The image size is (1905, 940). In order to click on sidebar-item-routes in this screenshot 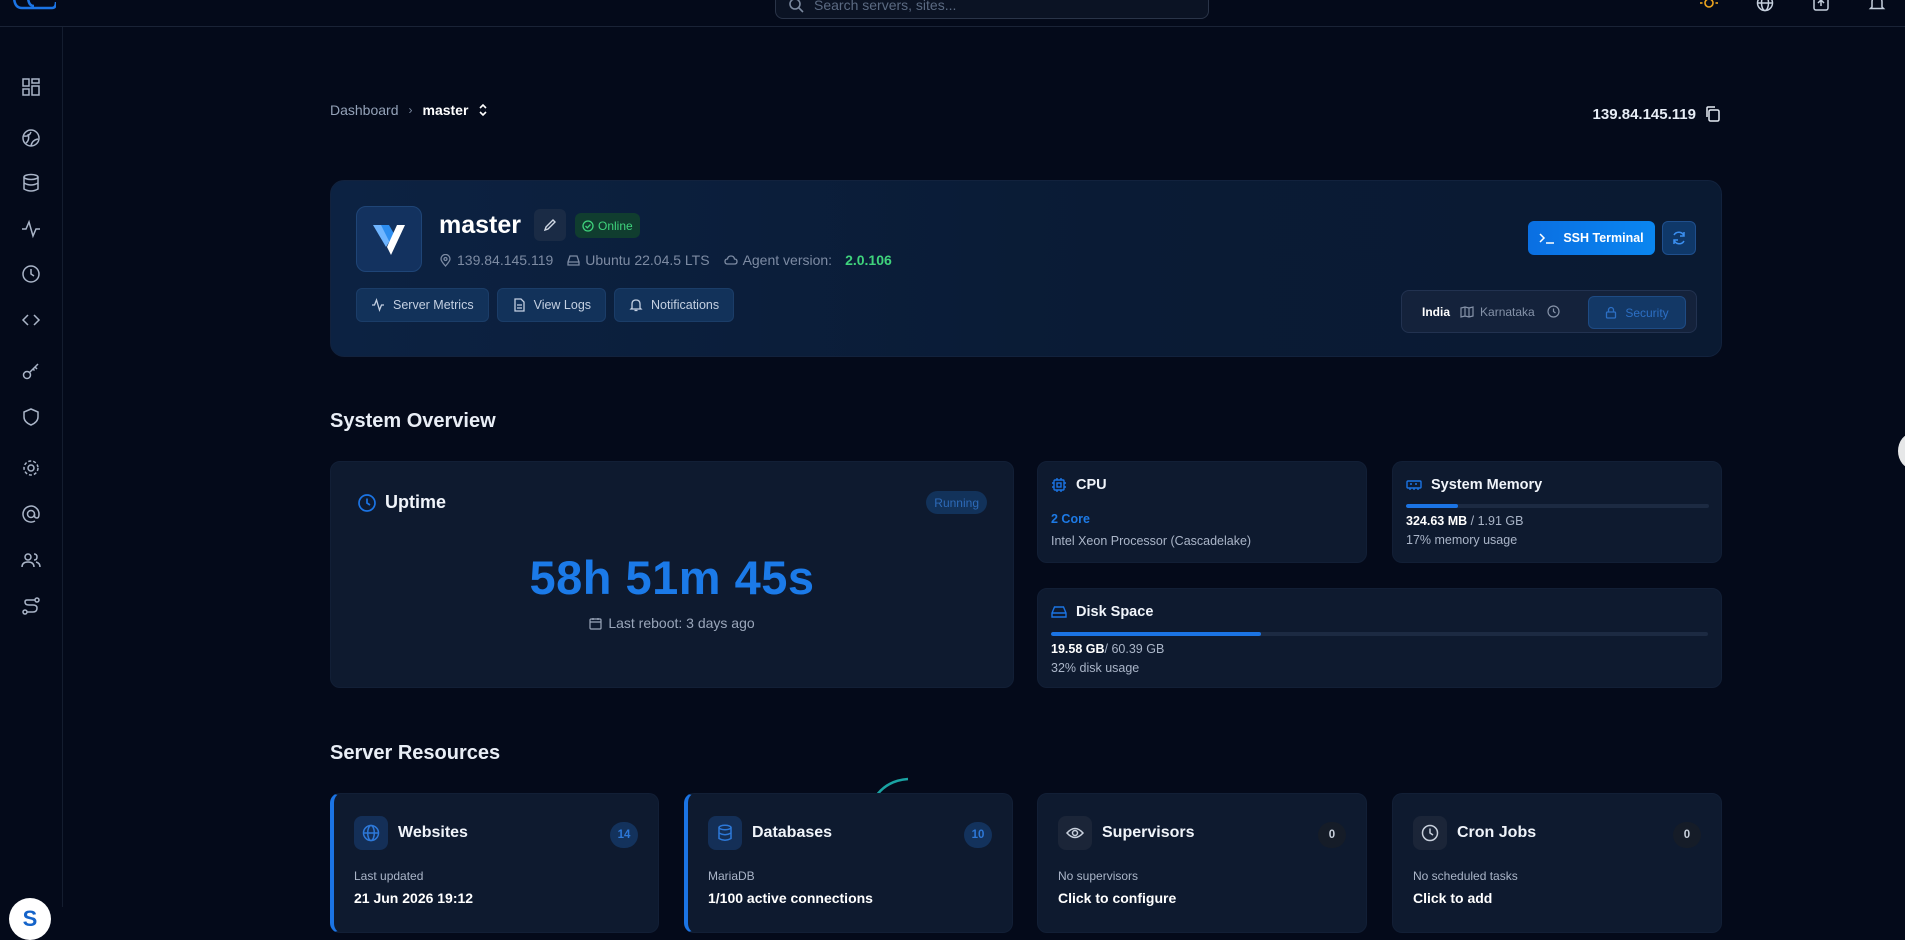, I will do `click(31, 606)`.